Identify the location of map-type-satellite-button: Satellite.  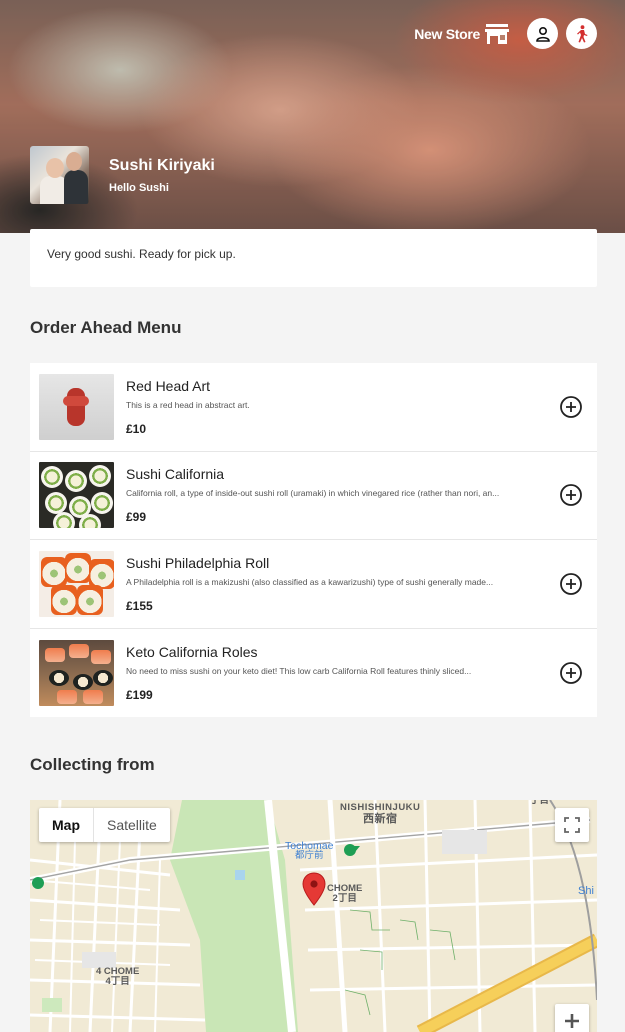
(131, 825).